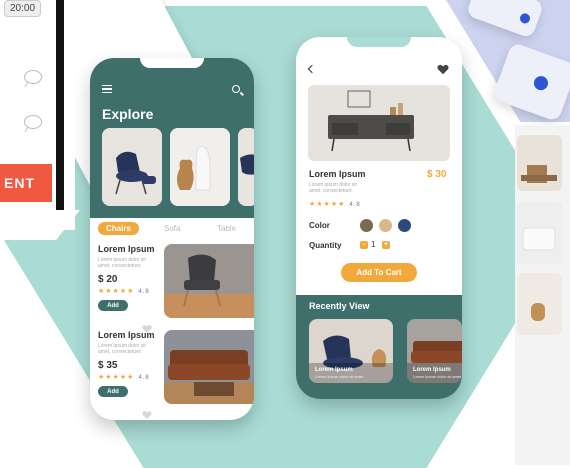 This screenshot has width=570, height=468. What do you see at coordinates (246, 167) in the screenshot?
I see `category-tile-partial` at bounding box center [246, 167].